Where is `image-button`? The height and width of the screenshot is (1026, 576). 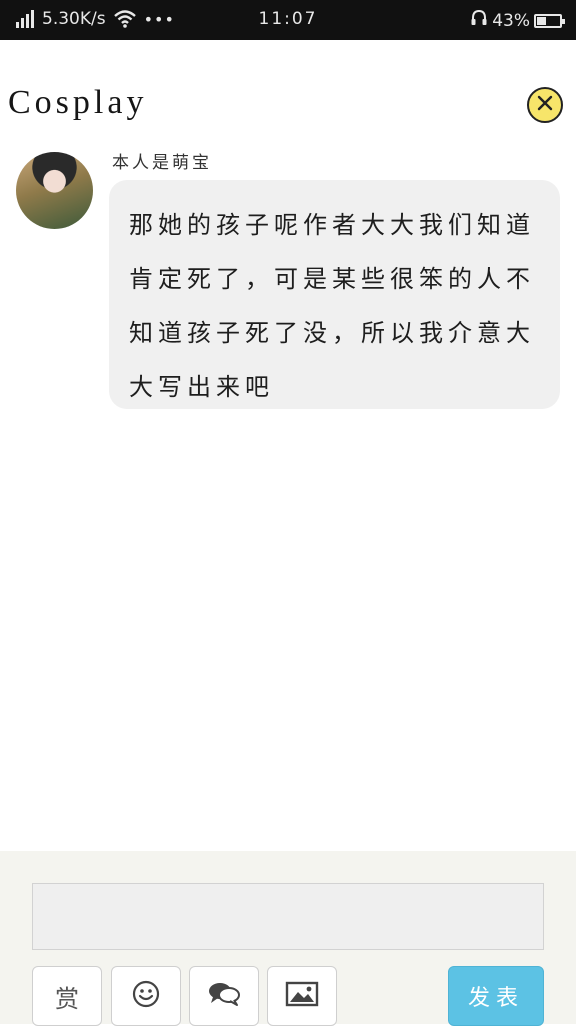
image-button is located at coordinates (302, 996).